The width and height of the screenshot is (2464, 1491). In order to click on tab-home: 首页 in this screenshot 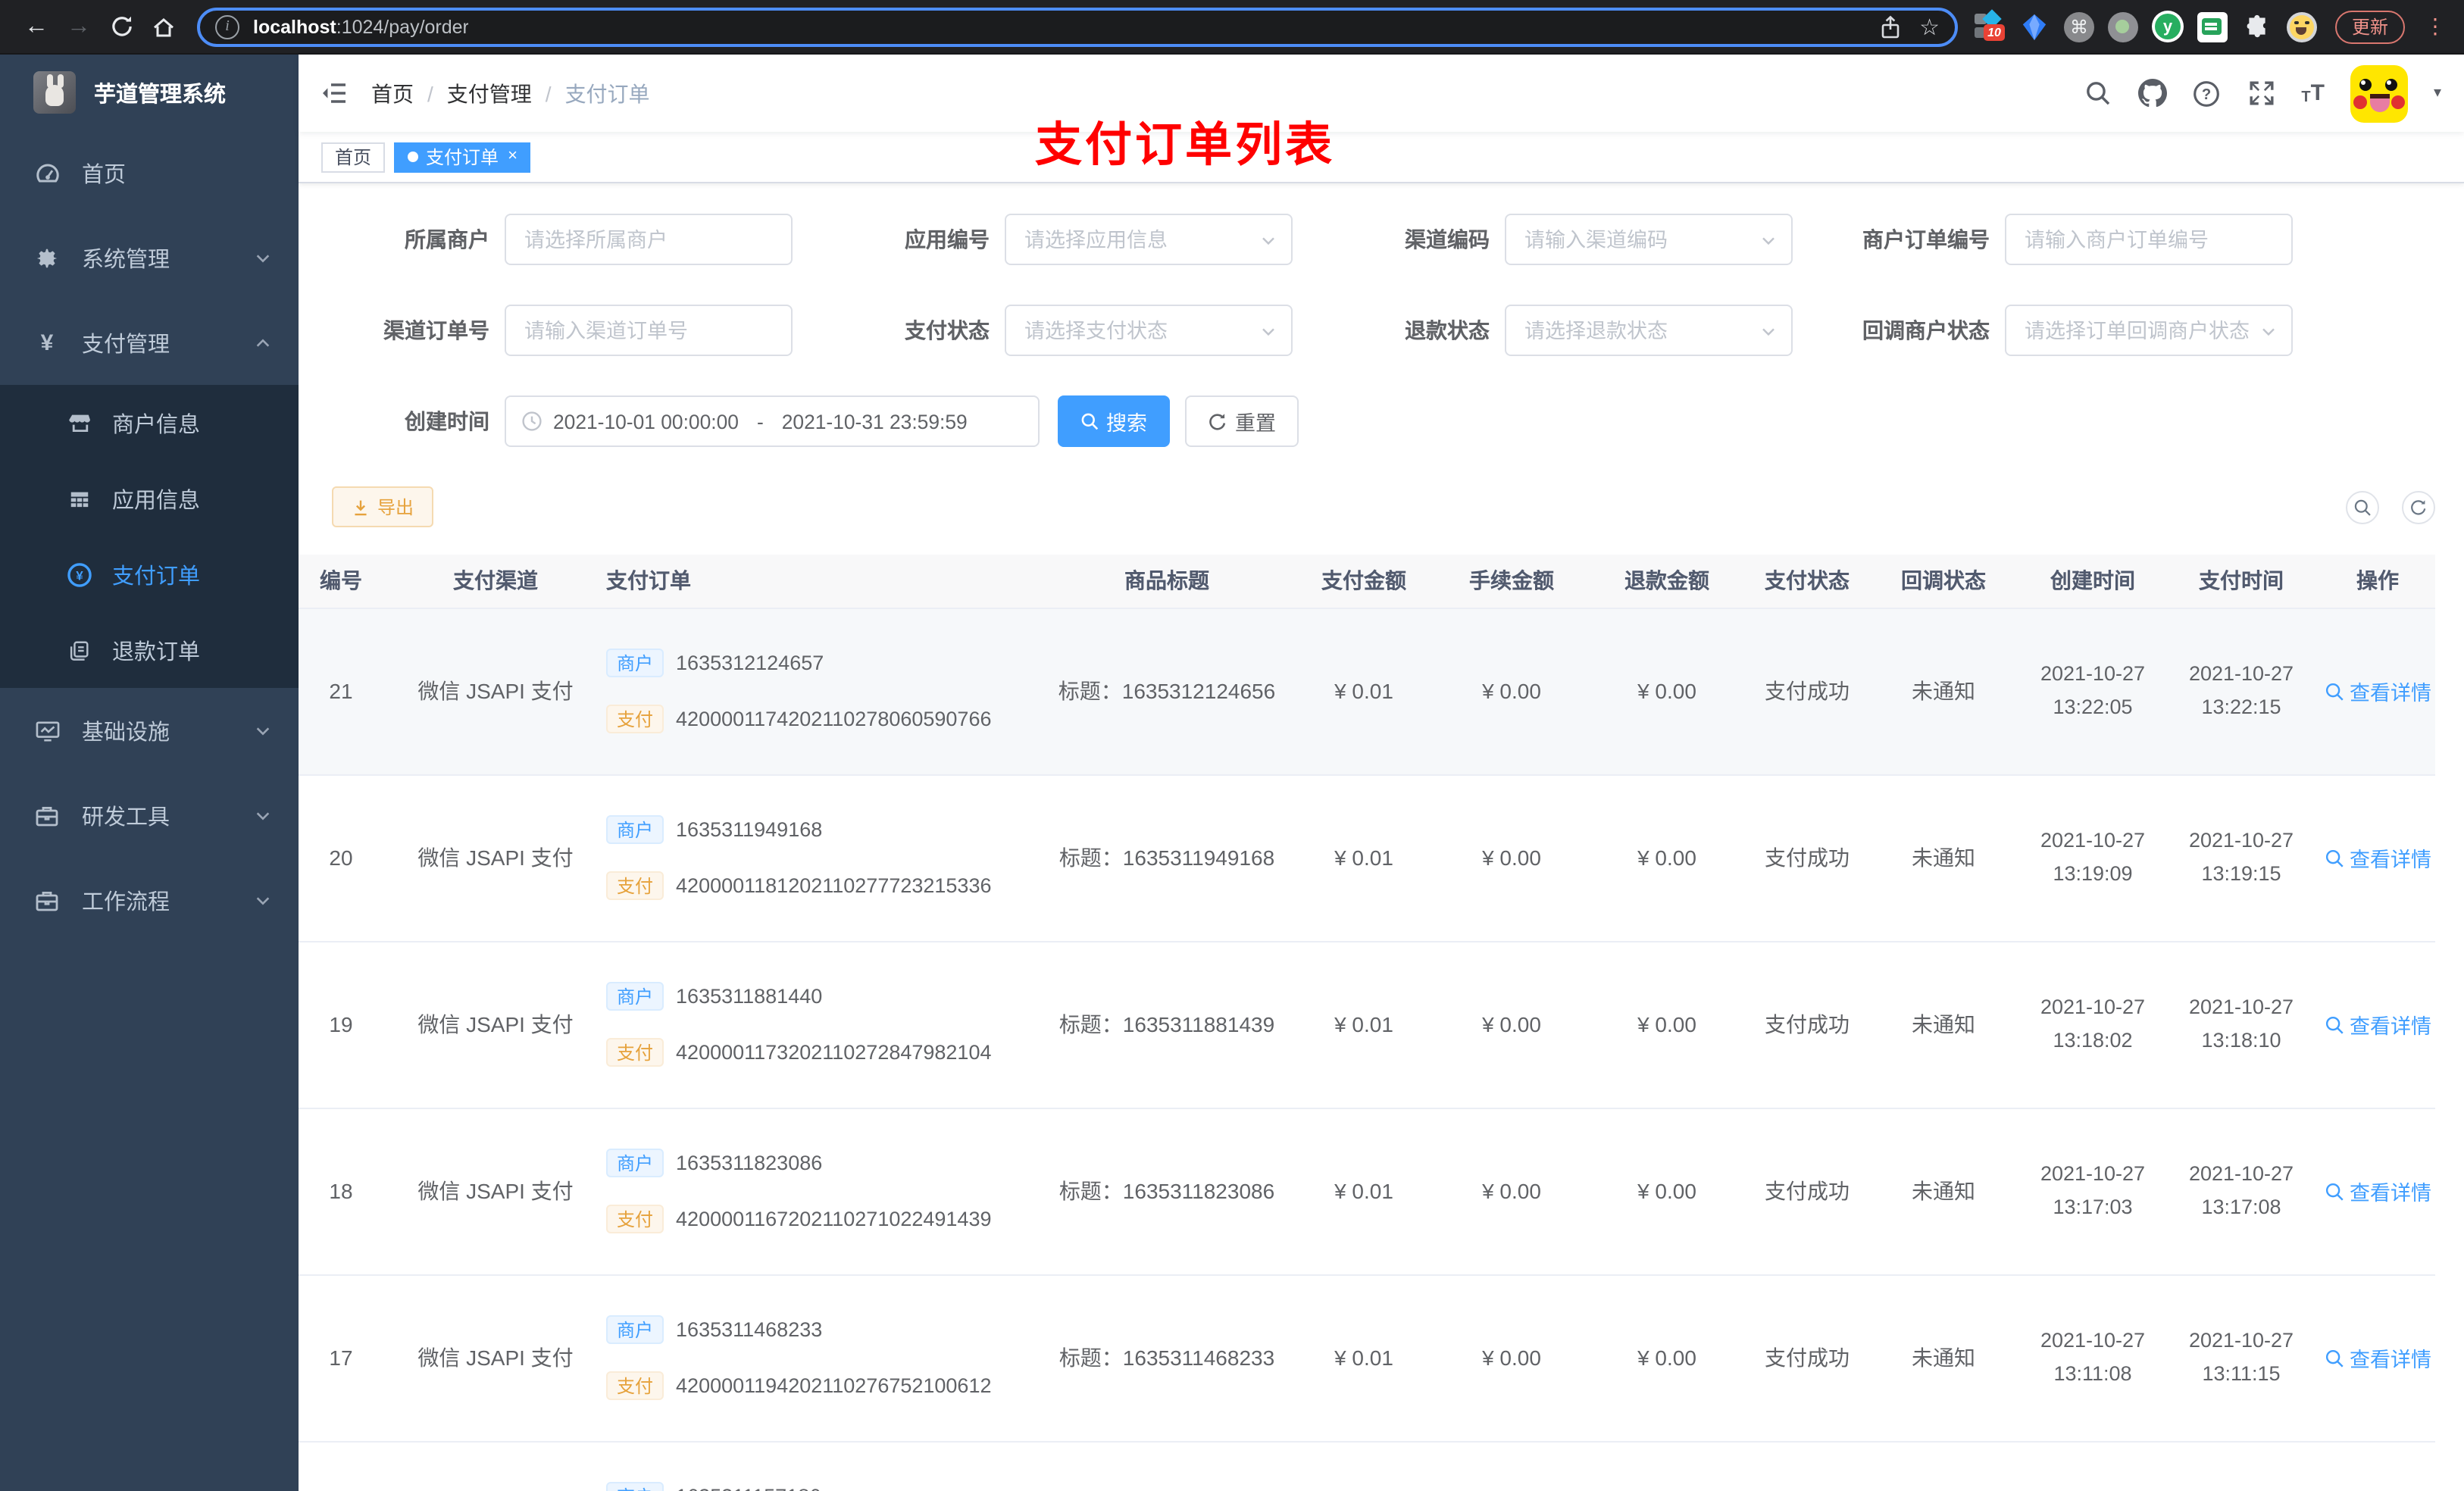, I will do `click(353, 157)`.